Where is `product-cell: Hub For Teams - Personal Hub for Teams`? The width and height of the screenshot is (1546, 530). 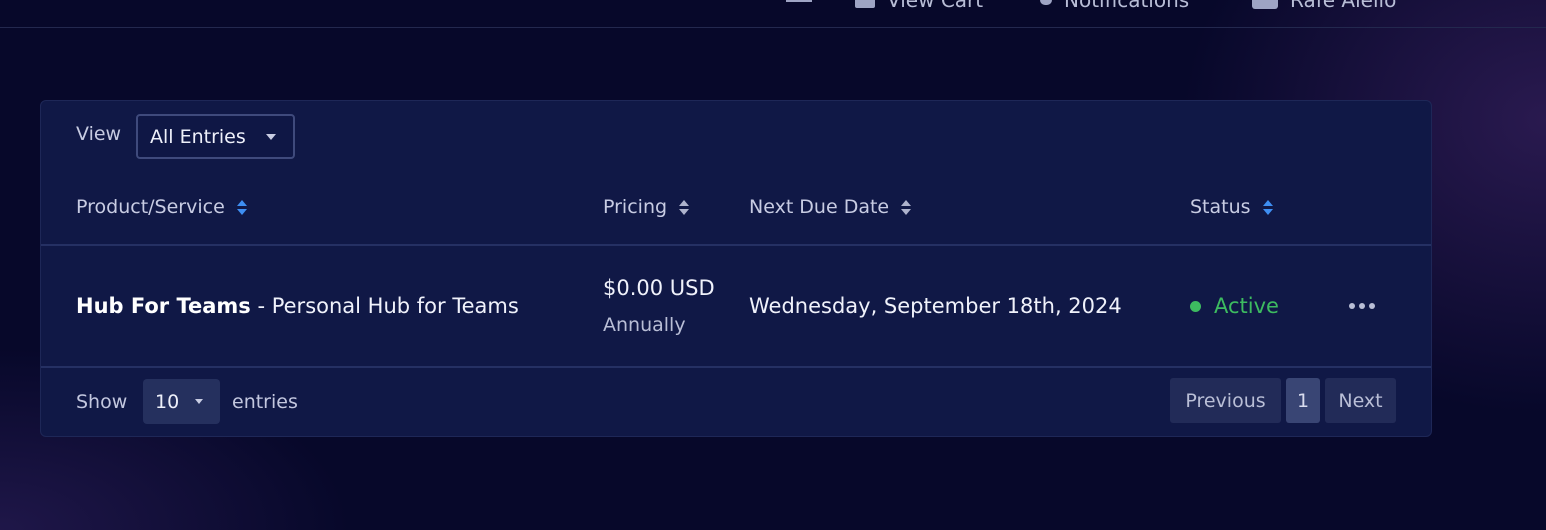
product-cell: Hub For Teams - Personal Hub for Teams is located at coordinates (297, 306).